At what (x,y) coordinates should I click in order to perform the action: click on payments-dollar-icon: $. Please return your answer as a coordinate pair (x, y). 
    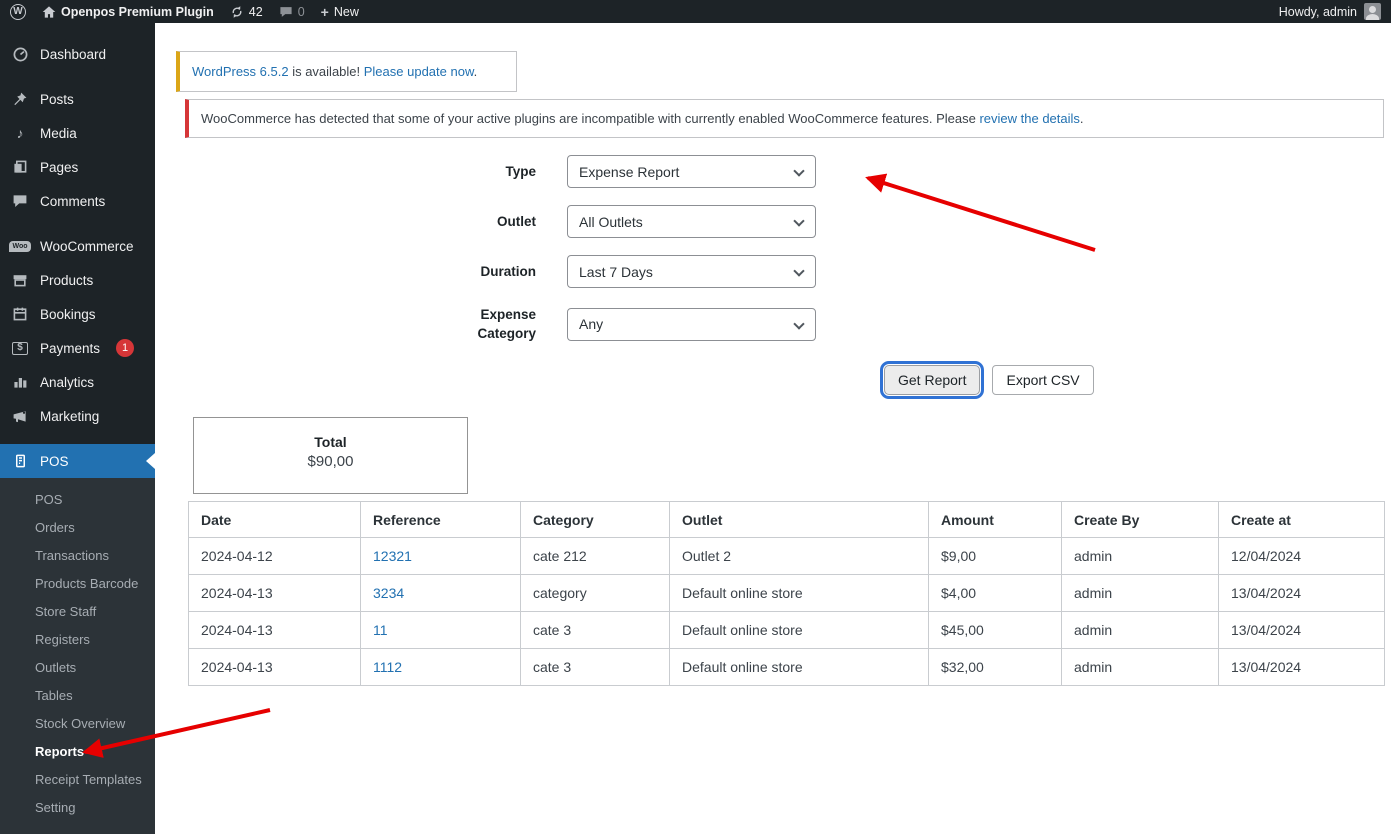
    Looking at the image, I should click on (20, 348).